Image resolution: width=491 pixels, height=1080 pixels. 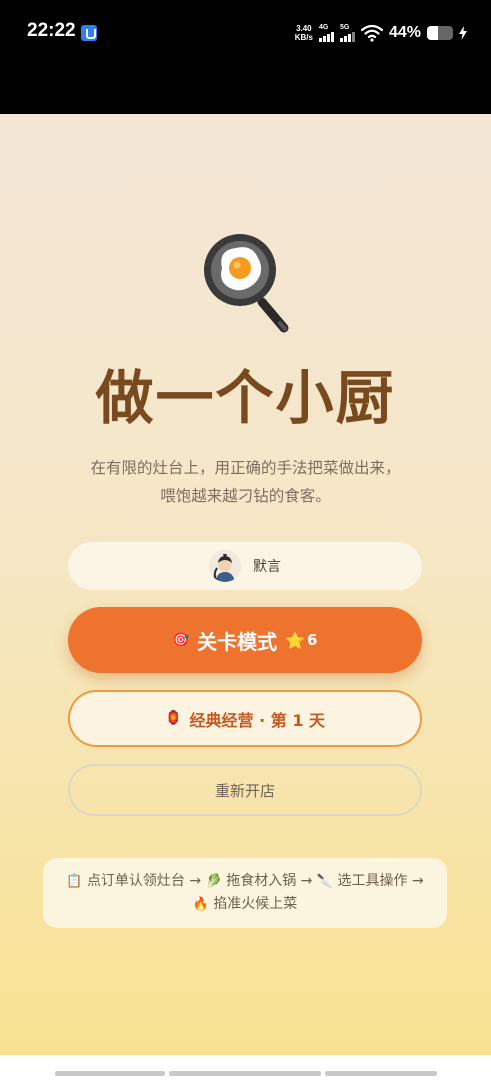 What do you see at coordinates (312, 640) in the screenshot?
I see `star-count: 6` at bounding box center [312, 640].